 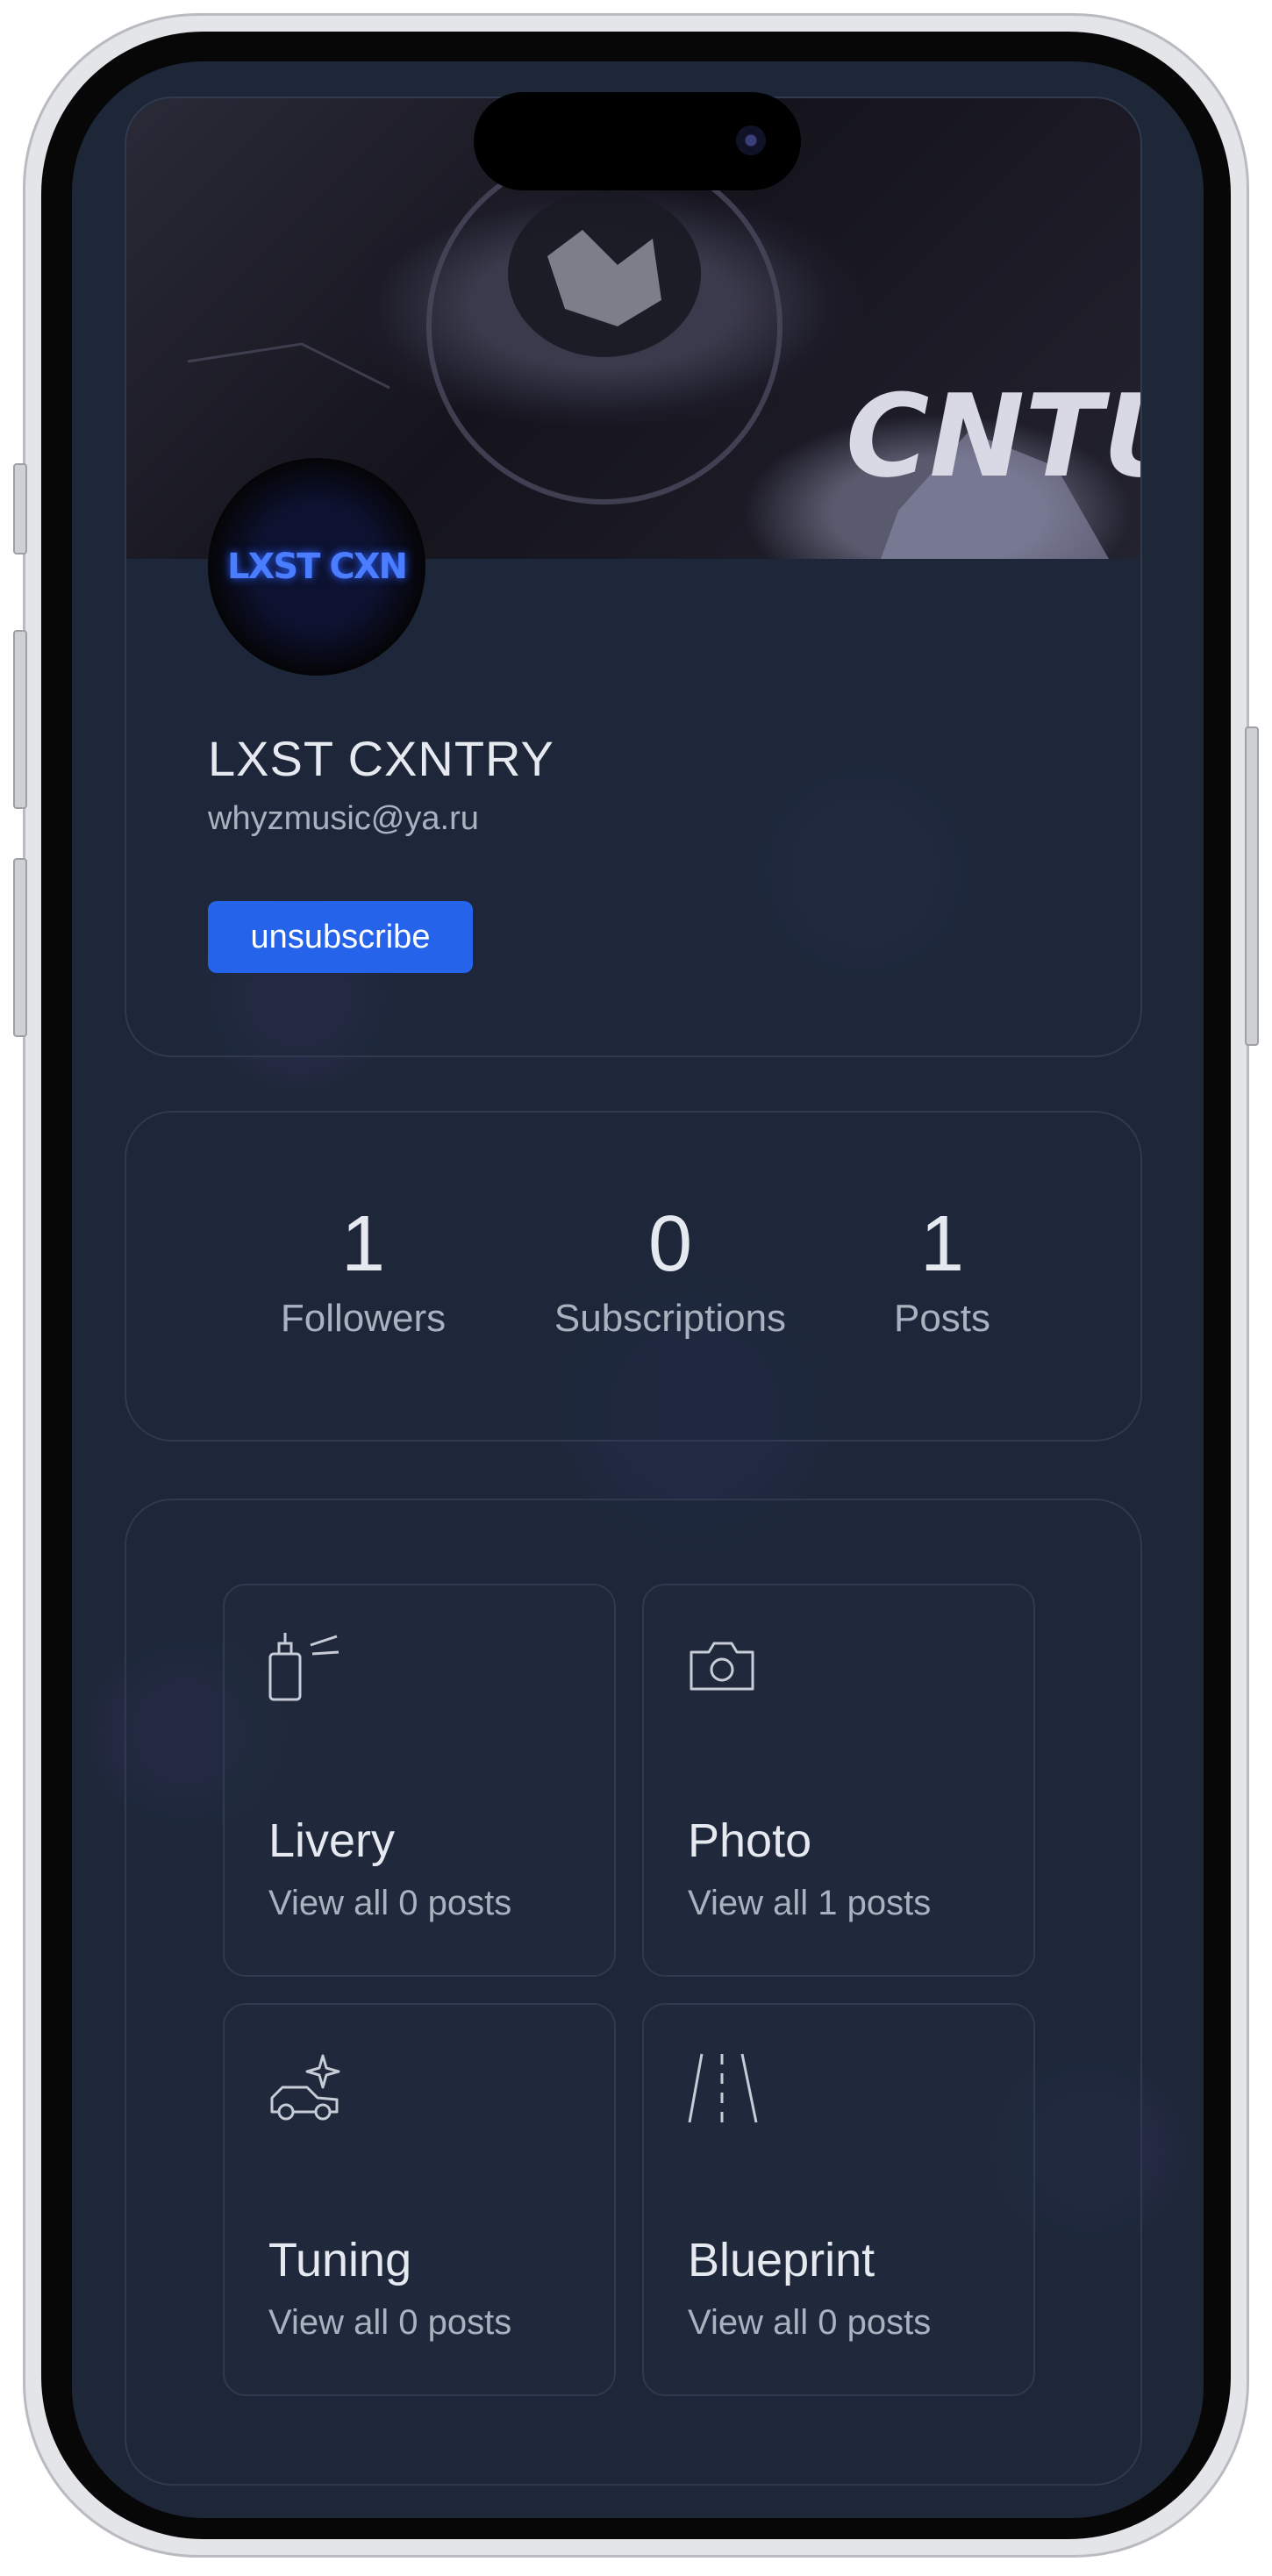 What do you see at coordinates (340, 2260) in the screenshot?
I see `category-title: Tuning` at bounding box center [340, 2260].